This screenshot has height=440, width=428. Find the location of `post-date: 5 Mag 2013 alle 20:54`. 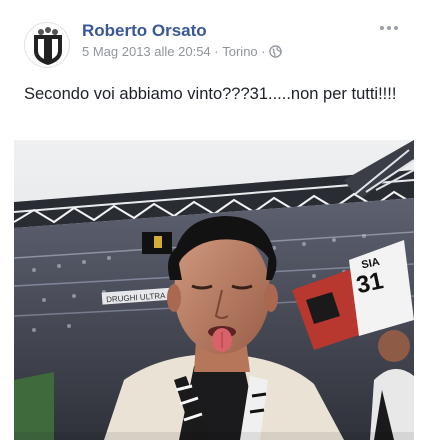

post-date: 5 Mag 2013 alle 20:54 is located at coordinates (146, 51).